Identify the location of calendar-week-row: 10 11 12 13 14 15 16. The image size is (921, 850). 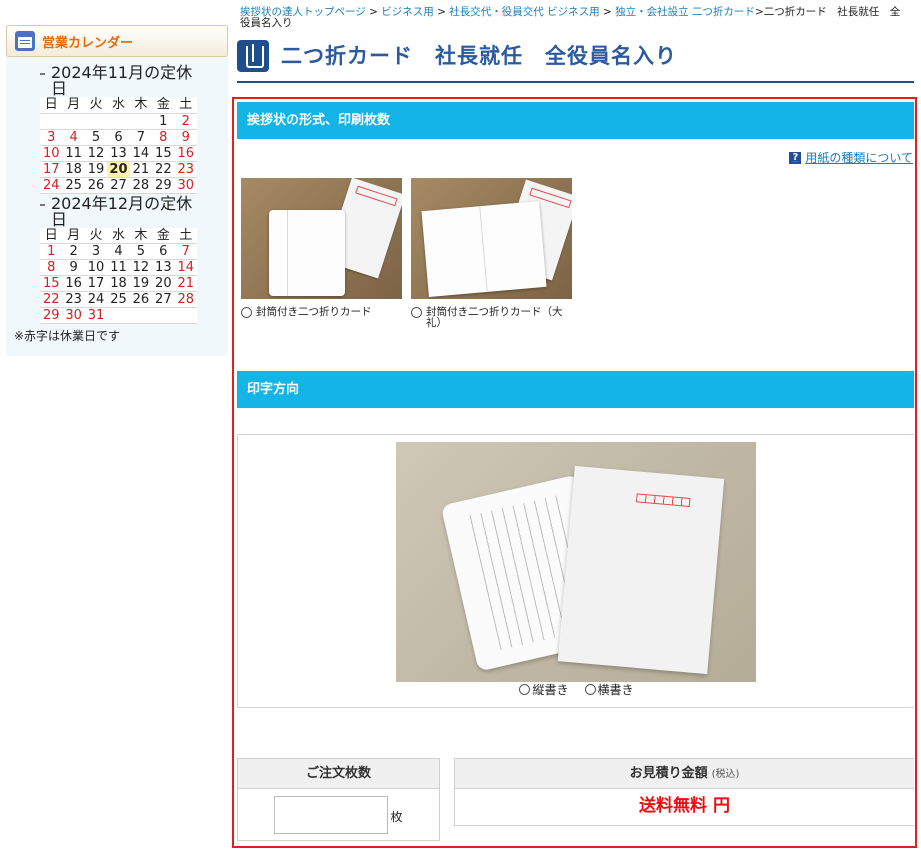
(118, 153).